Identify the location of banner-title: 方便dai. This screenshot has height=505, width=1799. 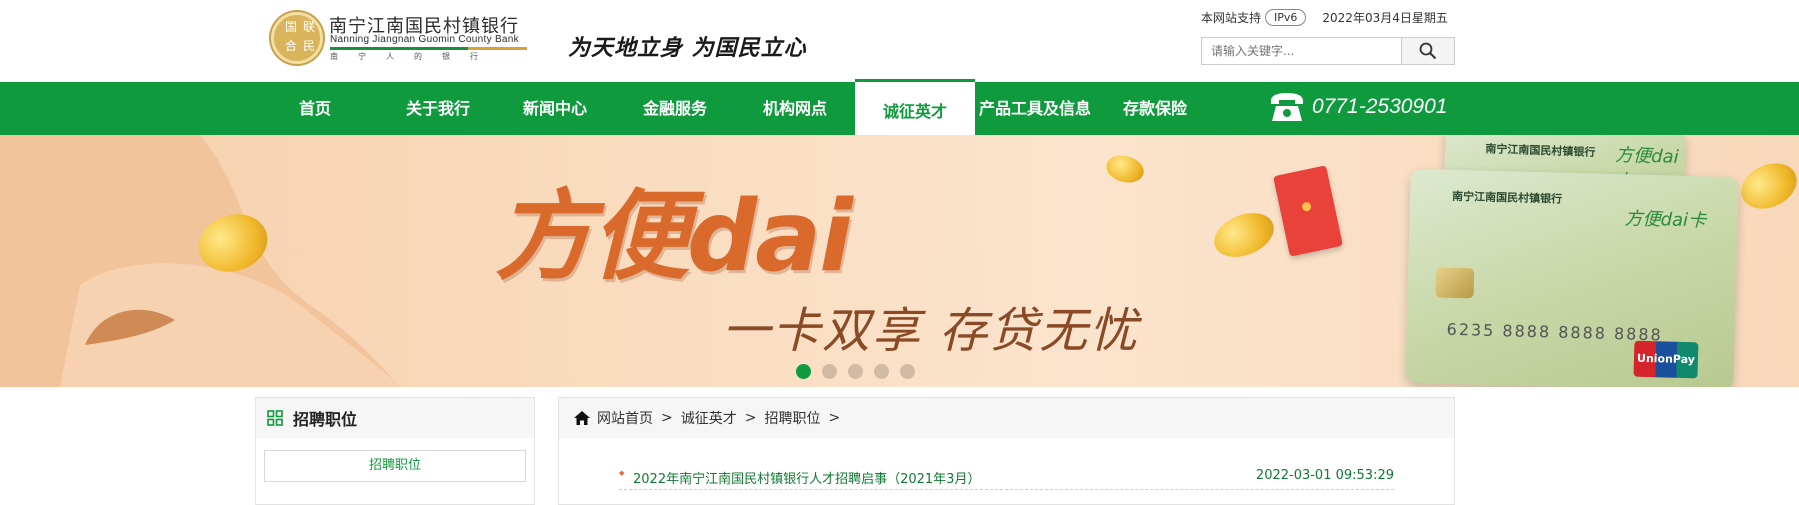
(674, 237).